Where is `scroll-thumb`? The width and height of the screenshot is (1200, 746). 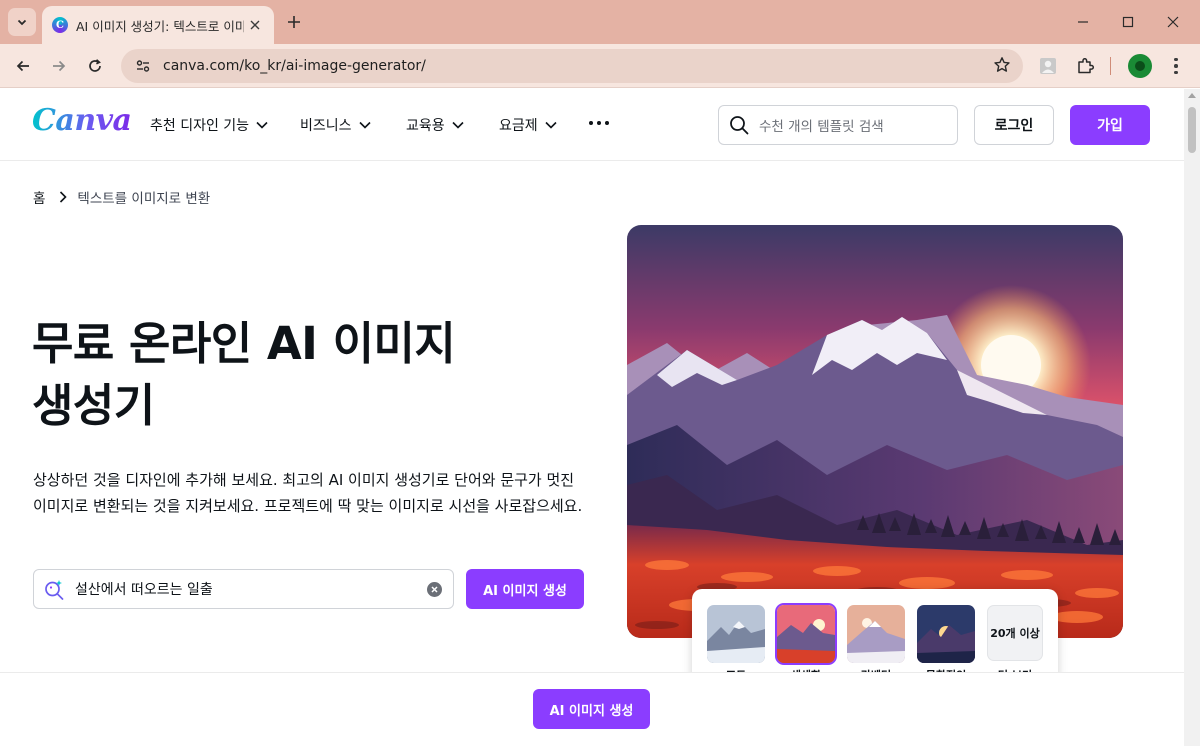
scroll-thumb is located at coordinates (1192, 130).